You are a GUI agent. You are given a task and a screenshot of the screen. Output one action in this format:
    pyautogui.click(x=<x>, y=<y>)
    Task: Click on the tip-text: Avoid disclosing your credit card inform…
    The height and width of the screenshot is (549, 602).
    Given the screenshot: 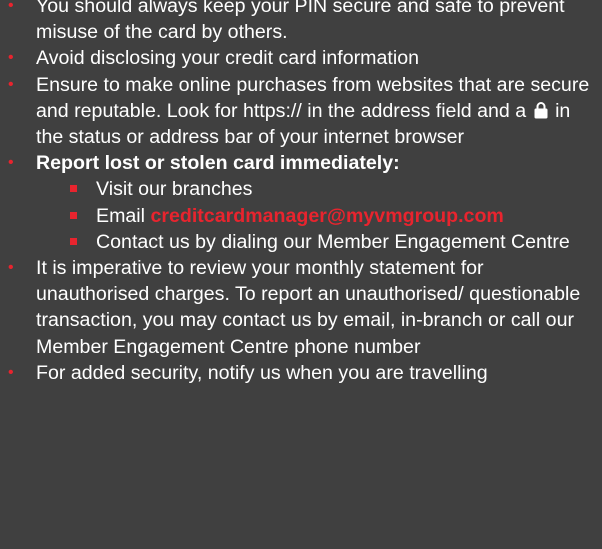 What is the action you would take?
    pyautogui.click(x=227, y=58)
    